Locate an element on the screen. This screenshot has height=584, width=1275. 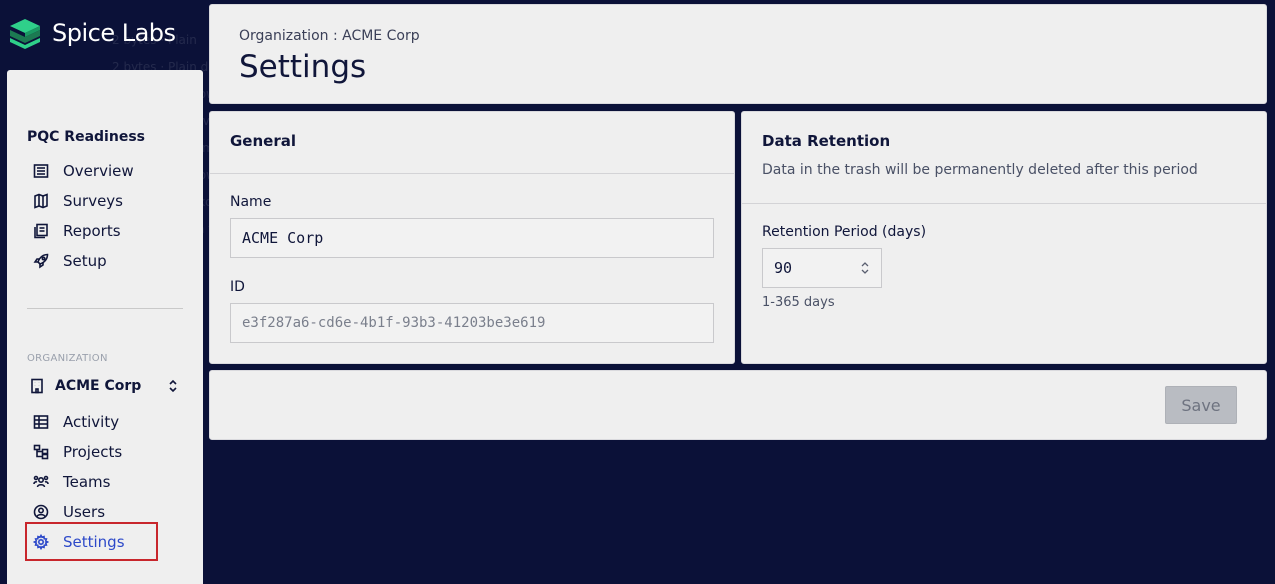
hierarchy-icon is located at coordinates (41, 452).